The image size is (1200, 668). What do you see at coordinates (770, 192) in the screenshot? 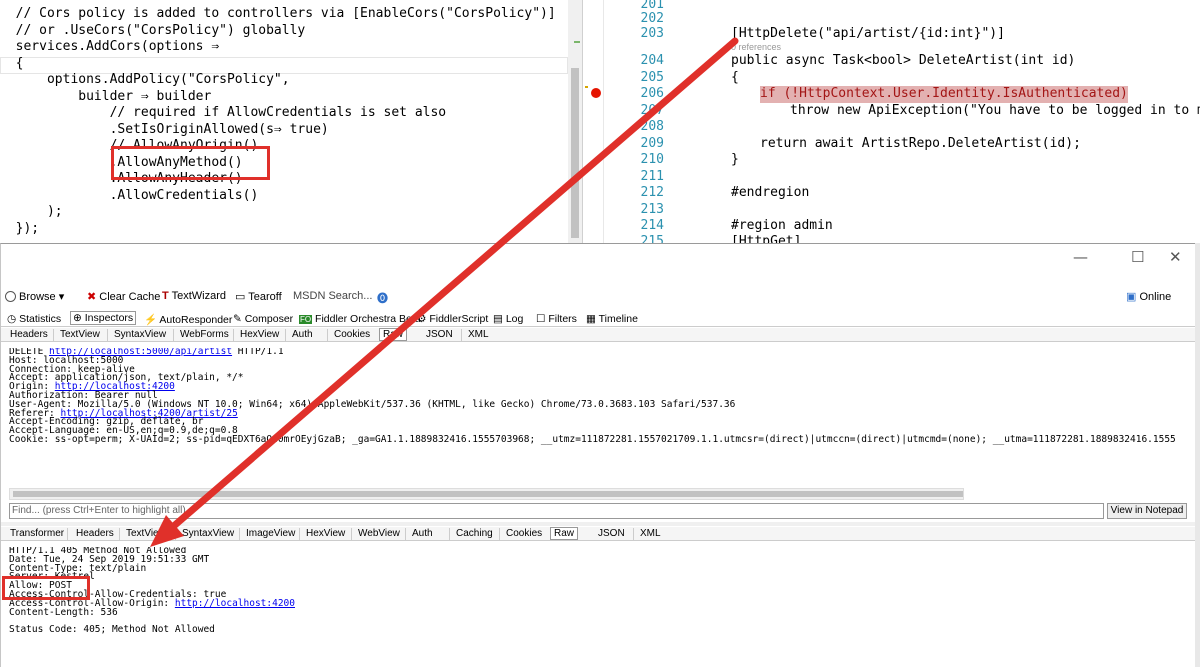
I see `code-line-endregion: #endregion` at bounding box center [770, 192].